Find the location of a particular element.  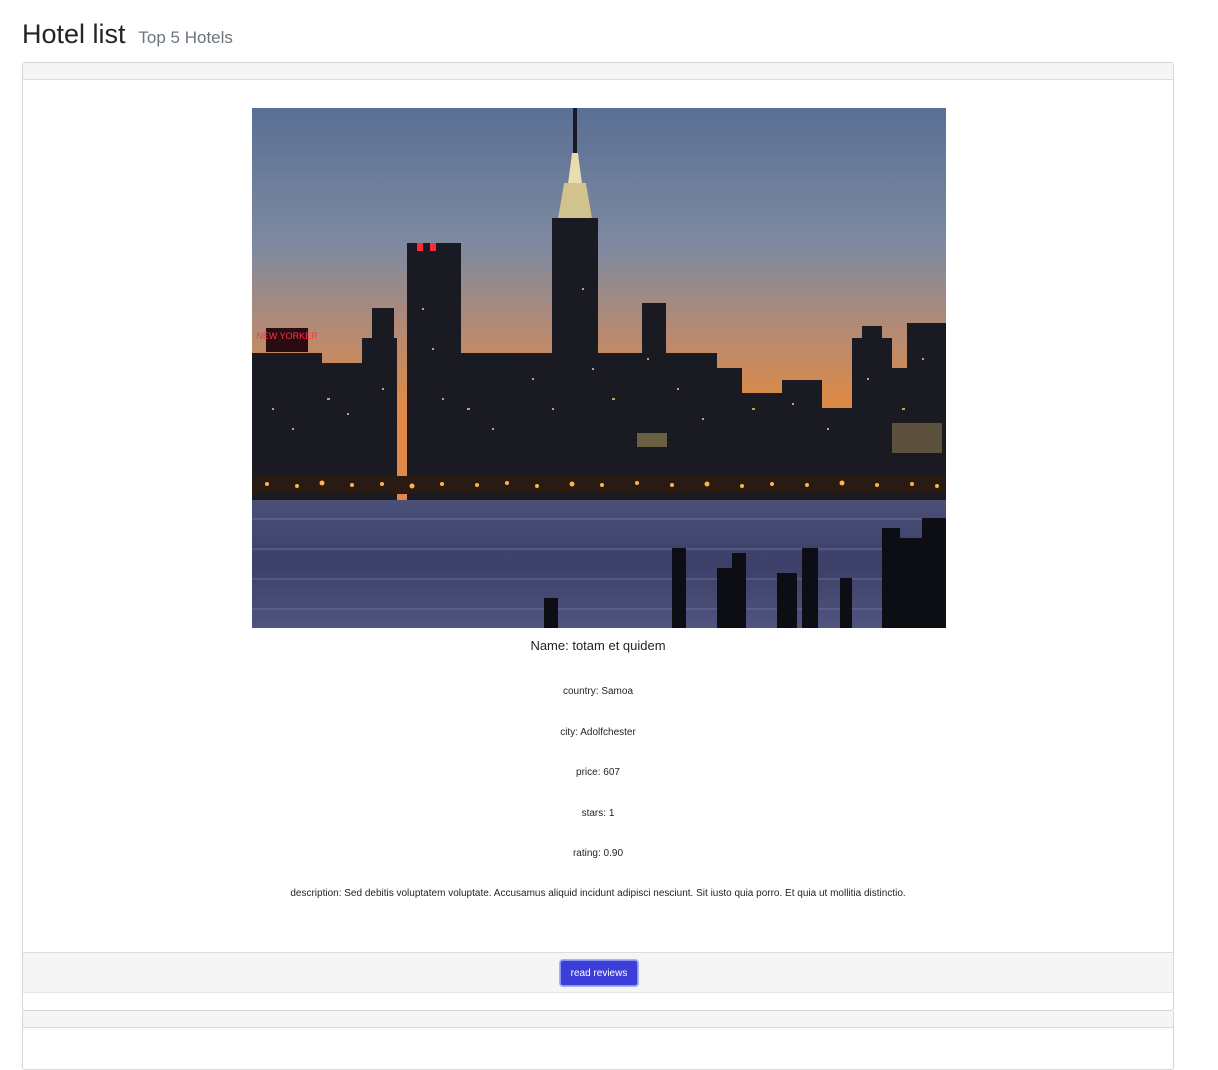

page-title: Hotel list is located at coordinates (74, 34).